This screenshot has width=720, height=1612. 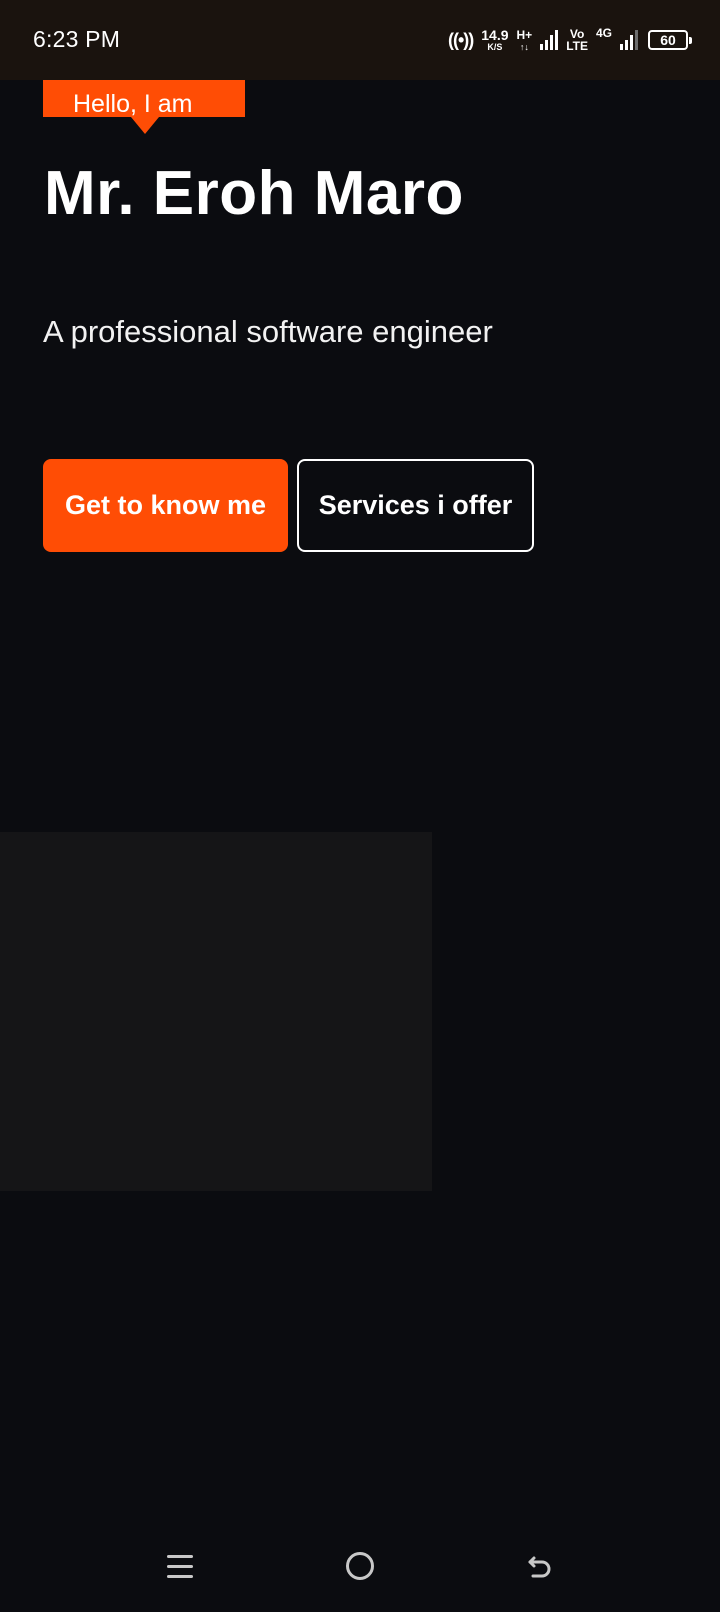 What do you see at coordinates (577, 46) in the screenshot?
I see `volte-bottom-label: LTE` at bounding box center [577, 46].